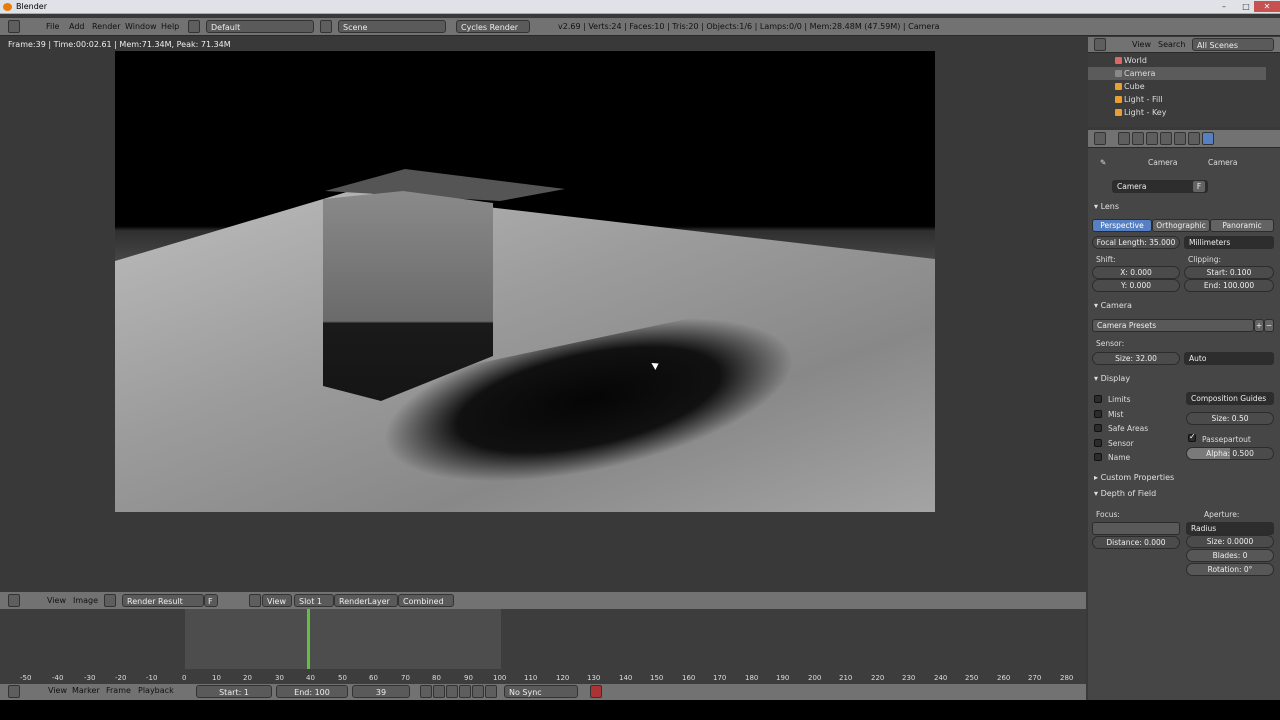 This screenshot has width=1280, height=720. What do you see at coordinates (14, 26) in the screenshot?
I see `editor-type-icon` at bounding box center [14, 26].